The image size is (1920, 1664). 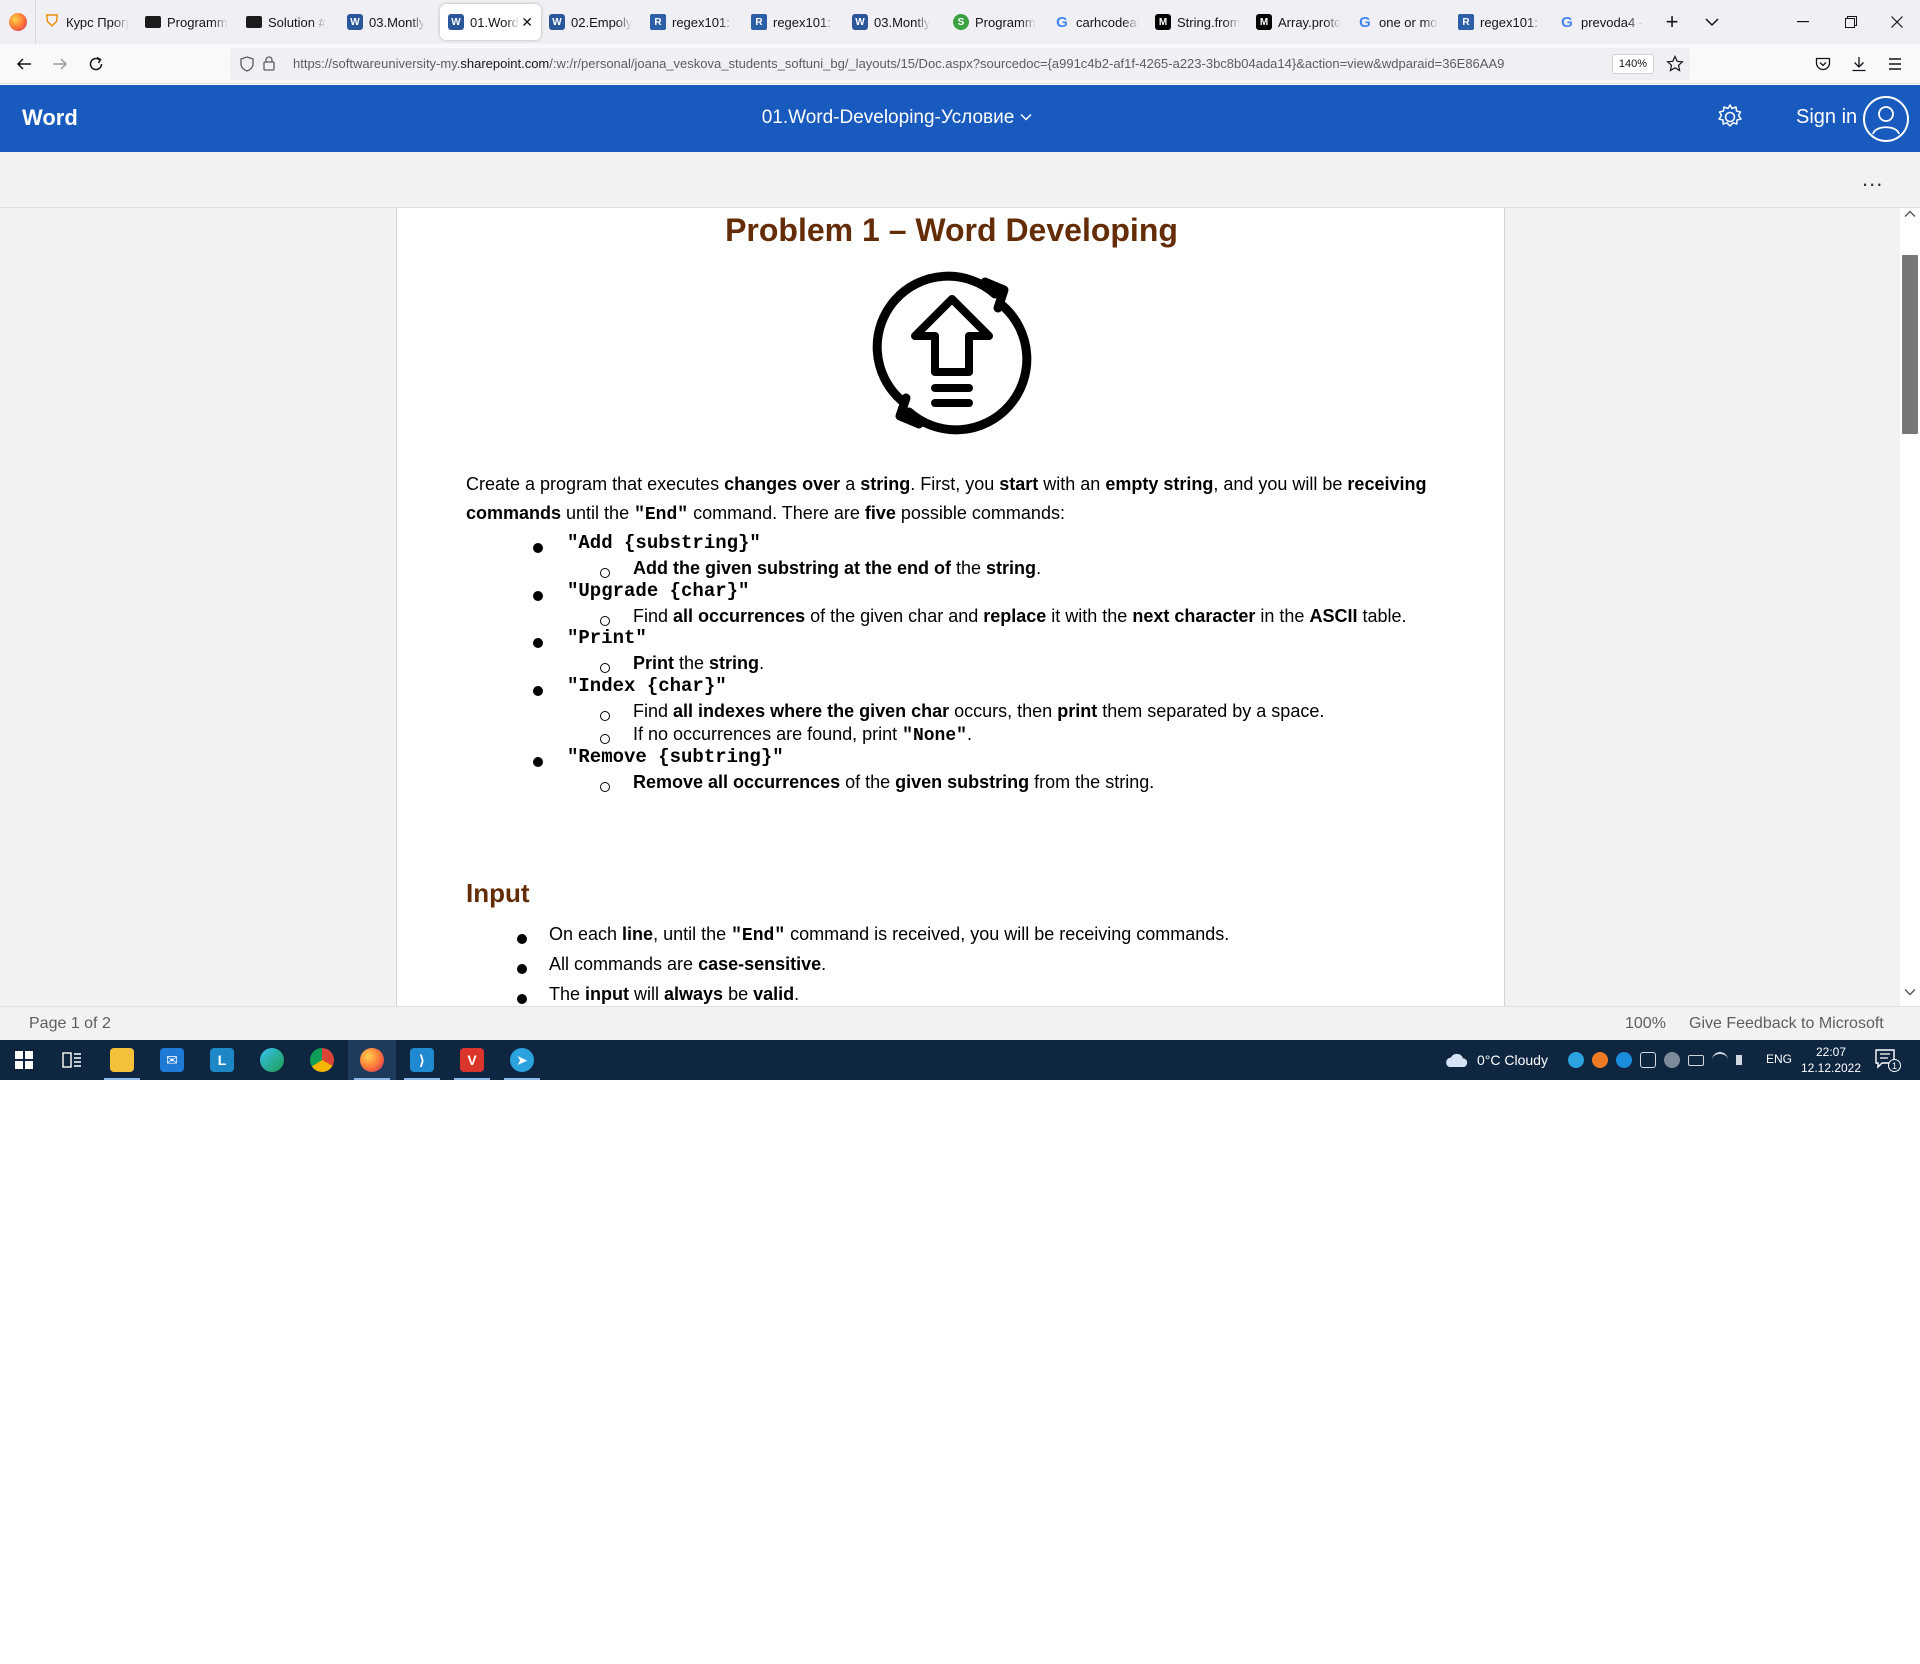 I want to click on bullet, so click(x=538, y=548).